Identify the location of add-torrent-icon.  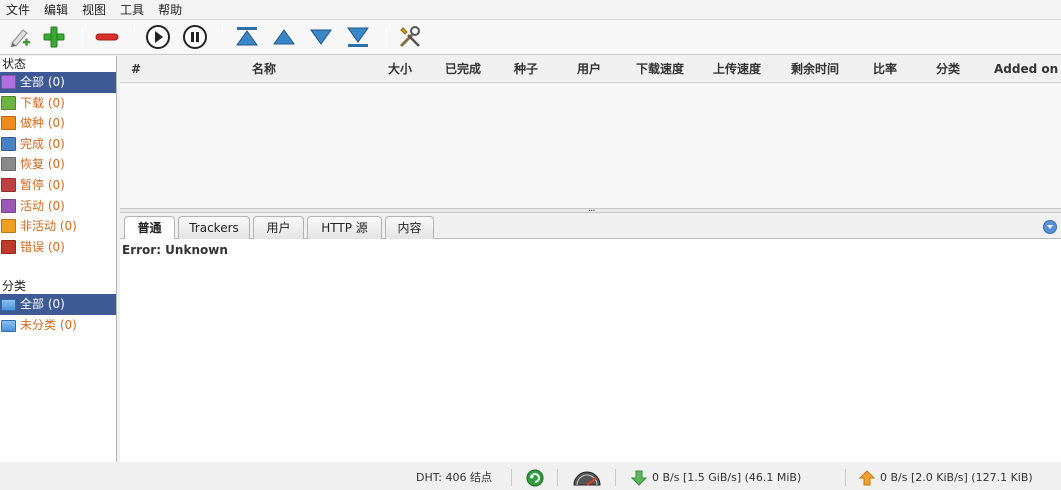
(54, 37).